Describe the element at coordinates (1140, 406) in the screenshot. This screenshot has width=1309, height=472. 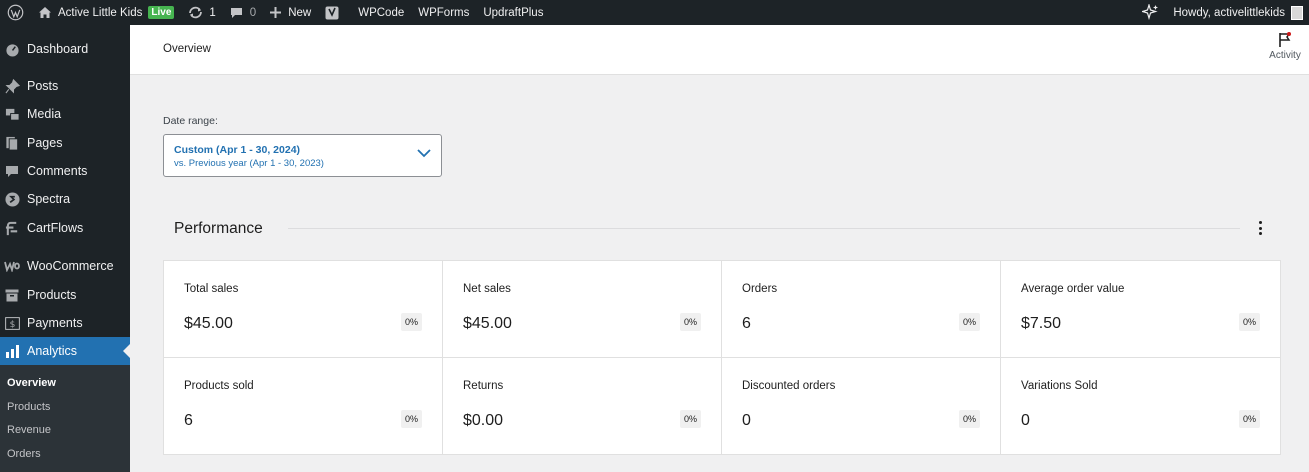
I see `metric-variations-sold: Variations Sold 0 0%` at that location.